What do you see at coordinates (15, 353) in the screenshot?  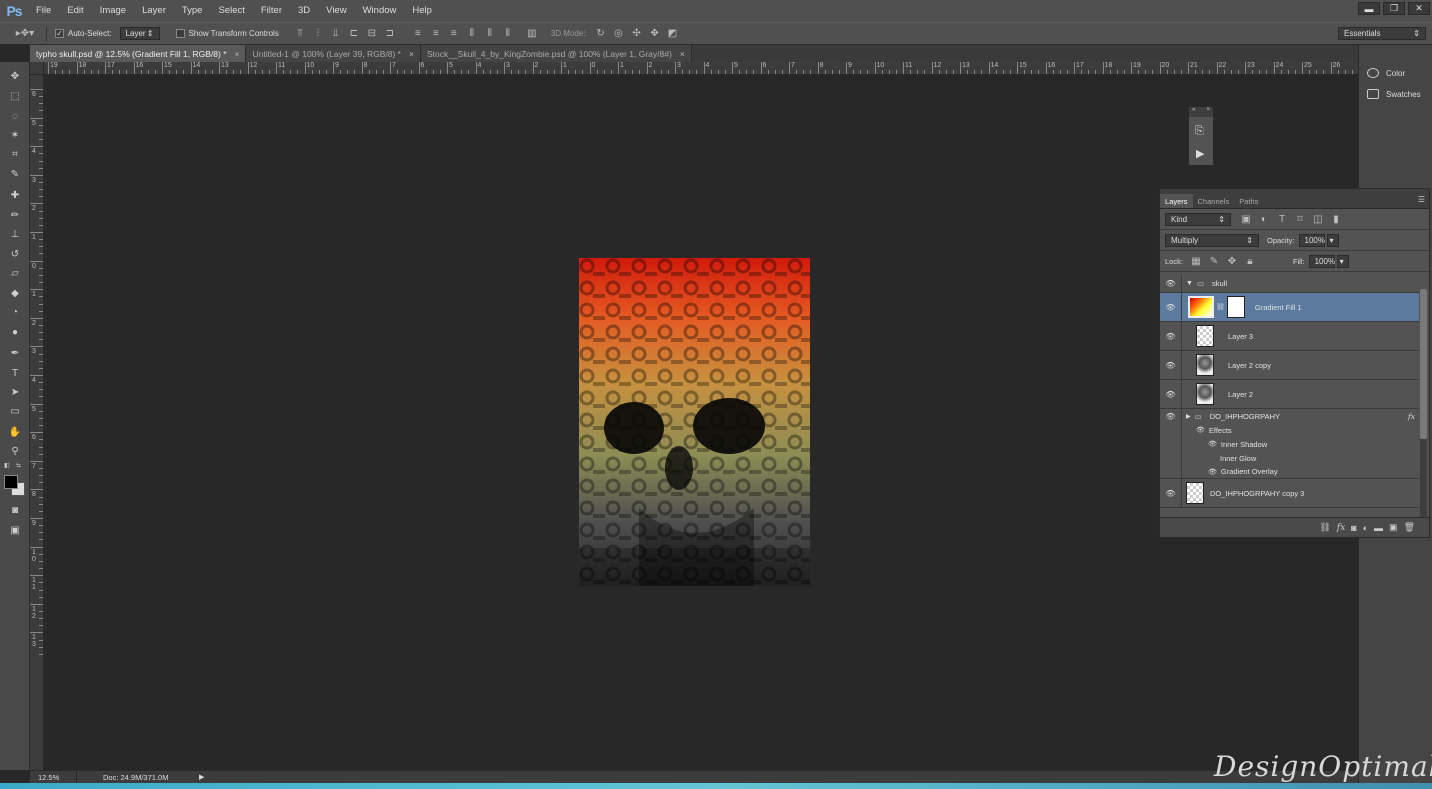 I see `pen-tool-icon: ✒` at bounding box center [15, 353].